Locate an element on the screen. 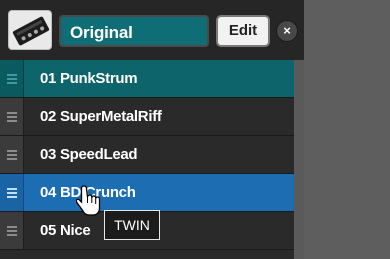 This screenshot has height=259, width=390. preset-name-field: Original is located at coordinates (134, 31).